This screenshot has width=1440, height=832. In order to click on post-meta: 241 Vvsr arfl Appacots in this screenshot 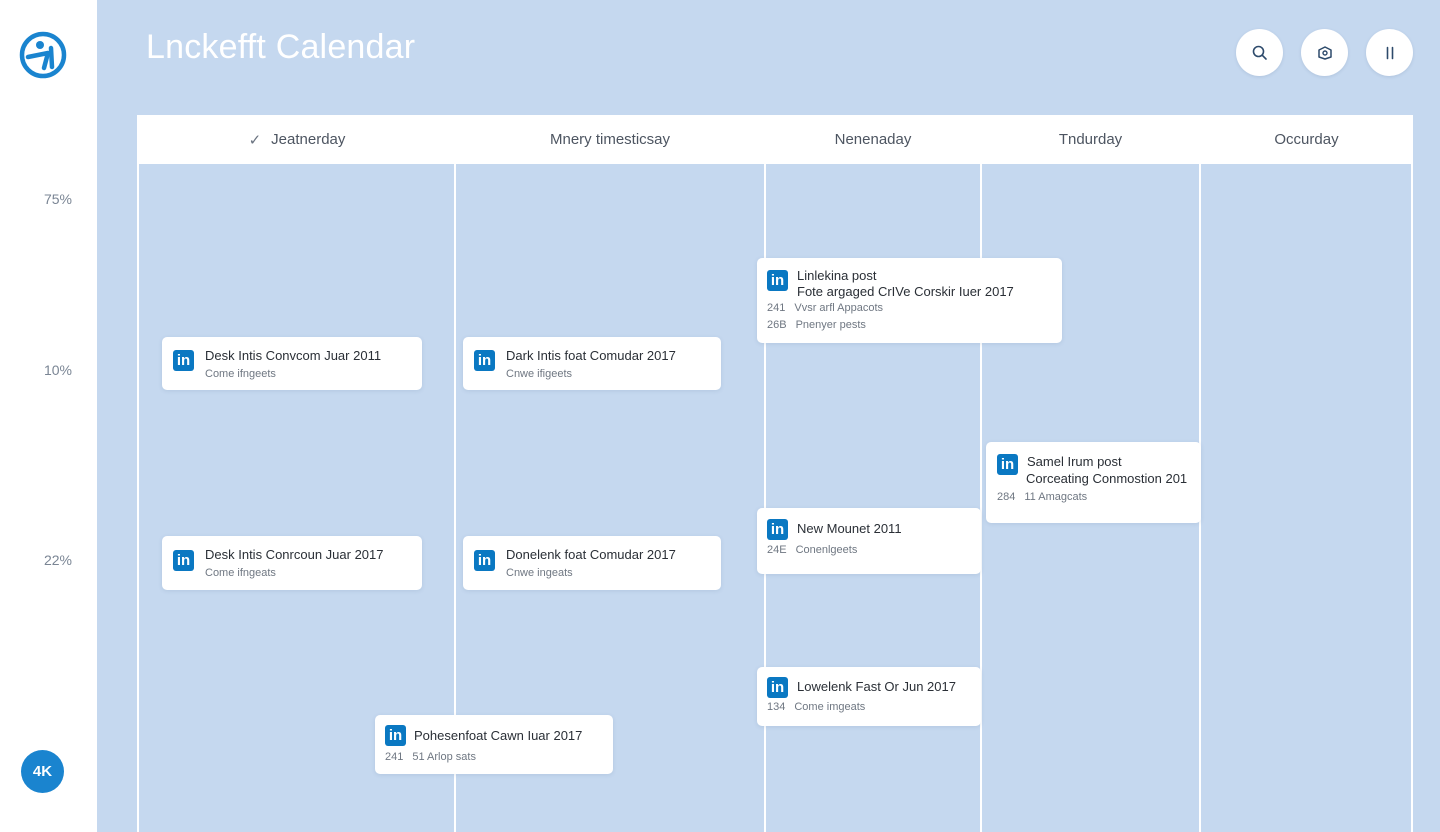, I will do `click(825, 308)`.